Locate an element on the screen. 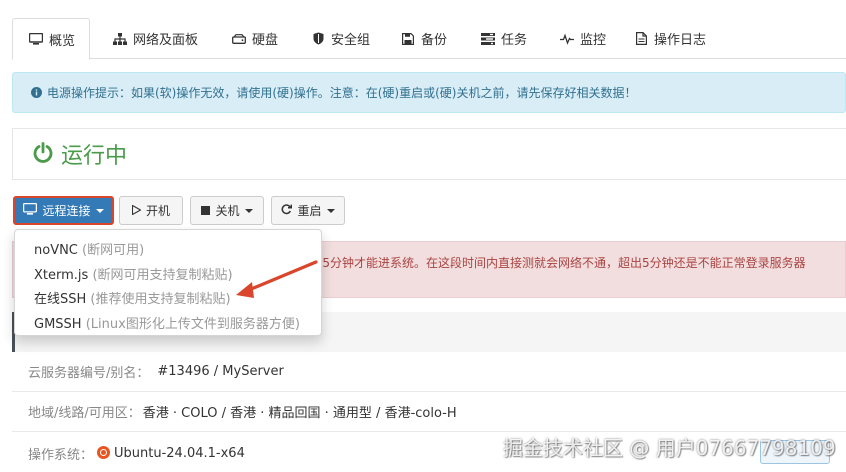 This screenshot has width=846, height=472. tab-label: 网络及面板 is located at coordinates (166, 40).